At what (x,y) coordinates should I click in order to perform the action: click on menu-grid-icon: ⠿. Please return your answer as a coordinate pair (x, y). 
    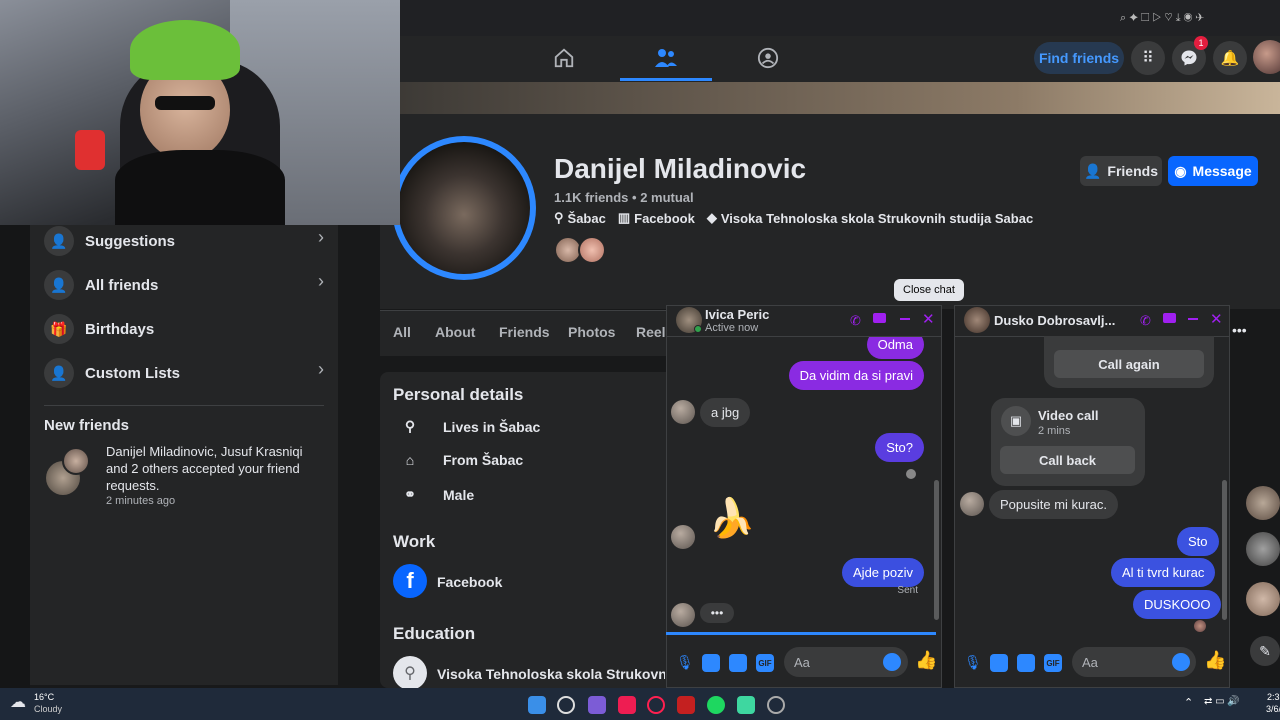
    Looking at the image, I should click on (1148, 58).